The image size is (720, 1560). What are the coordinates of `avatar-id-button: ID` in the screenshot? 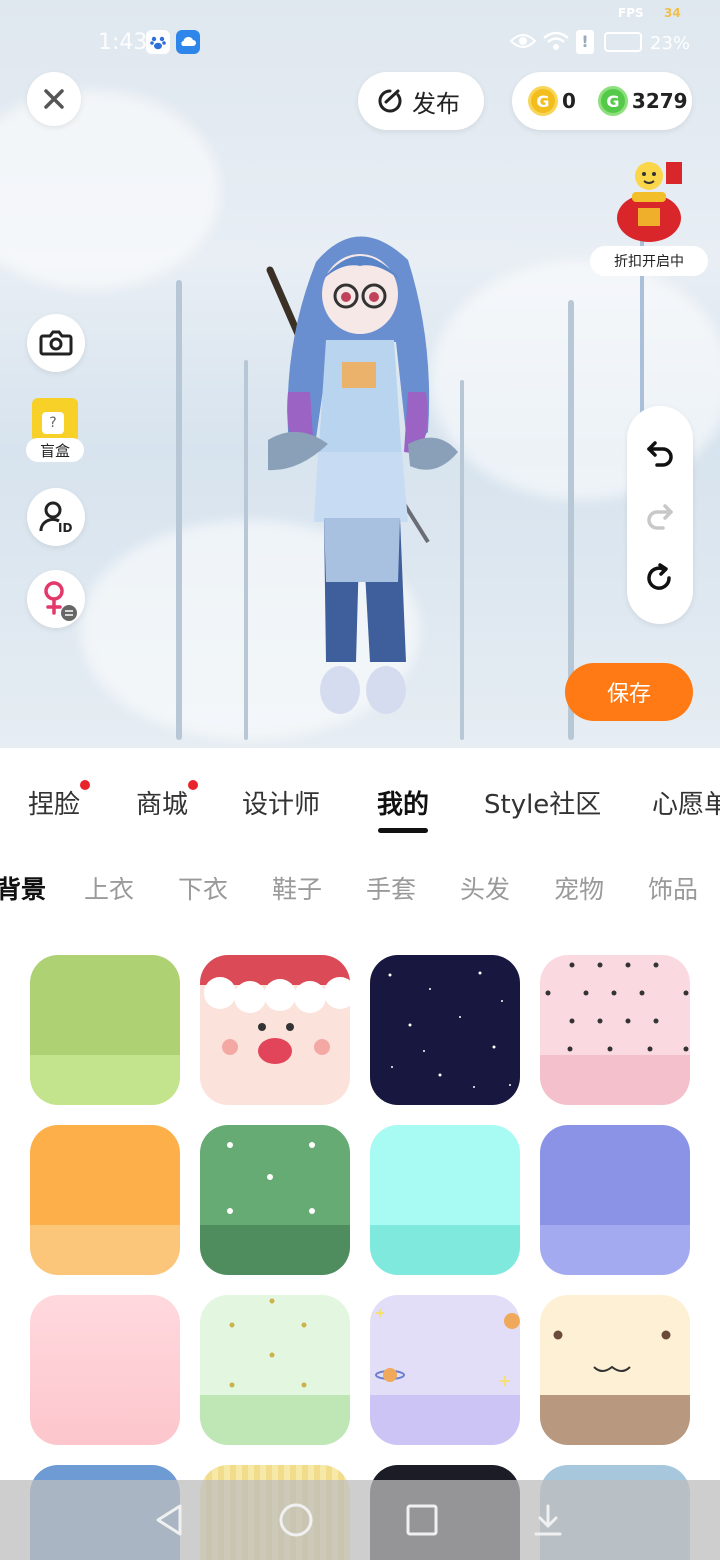 It's located at (56, 517).